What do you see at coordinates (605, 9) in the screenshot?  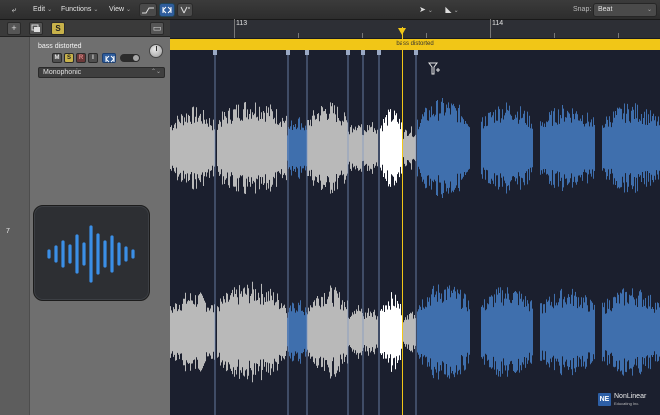 I see `snap-value: Beat` at bounding box center [605, 9].